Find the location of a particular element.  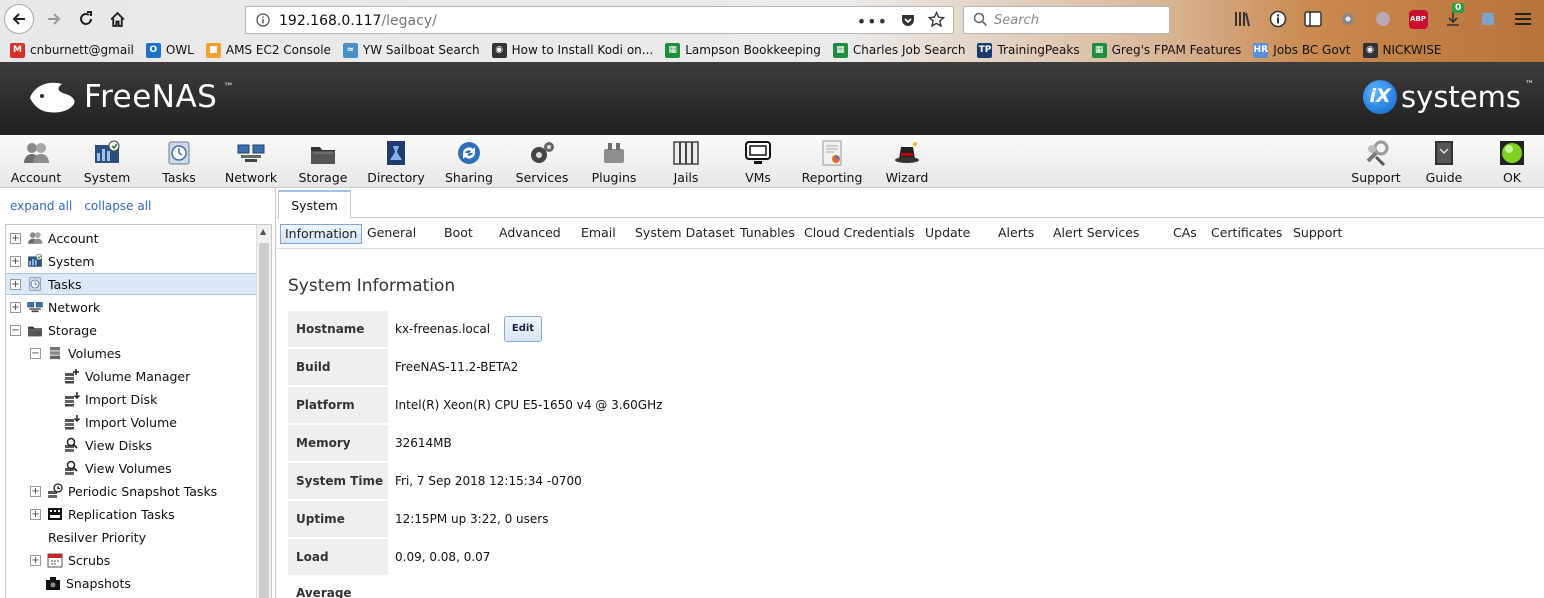

tree-item-view-volumes: View Volumes is located at coordinates (131, 468).